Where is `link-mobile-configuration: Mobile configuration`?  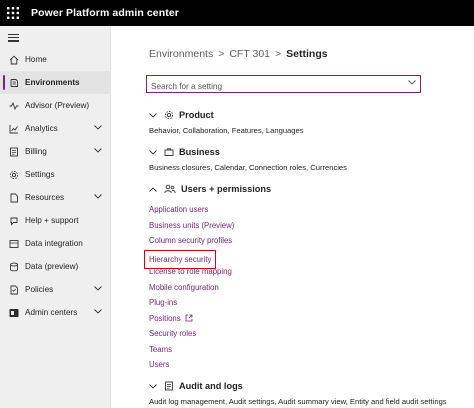 link-mobile-configuration: Mobile configuration is located at coordinates (191, 288).